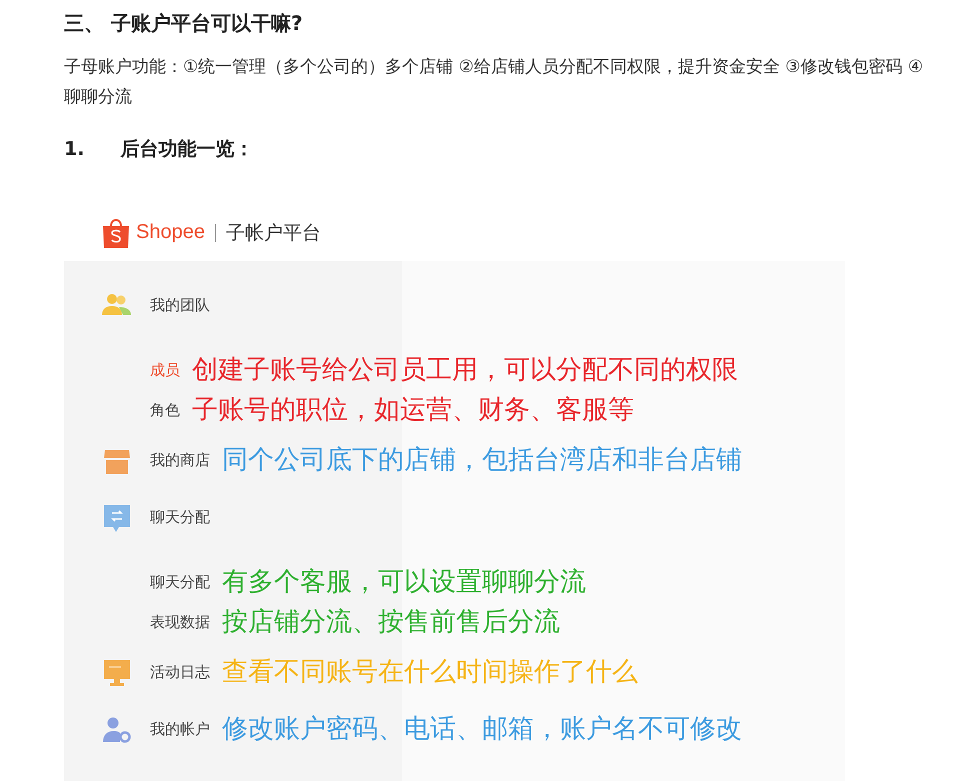  Describe the element at coordinates (117, 730) in the screenshot. I see `user-gear-icon` at that location.